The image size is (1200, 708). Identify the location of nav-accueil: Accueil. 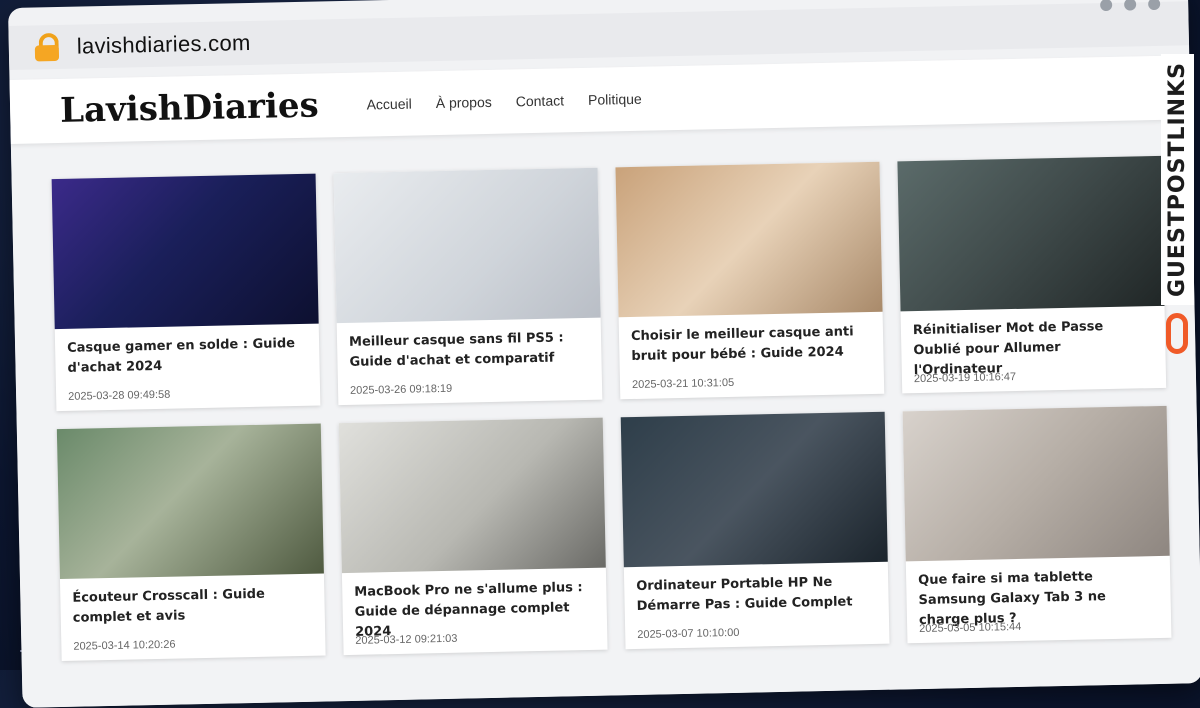
(388, 104).